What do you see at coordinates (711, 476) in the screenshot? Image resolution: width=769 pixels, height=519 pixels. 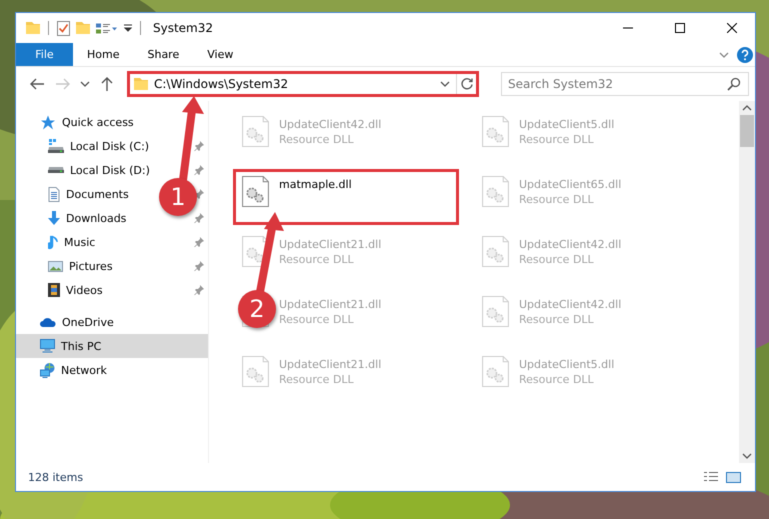 I see `details-view-icon` at bounding box center [711, 476].